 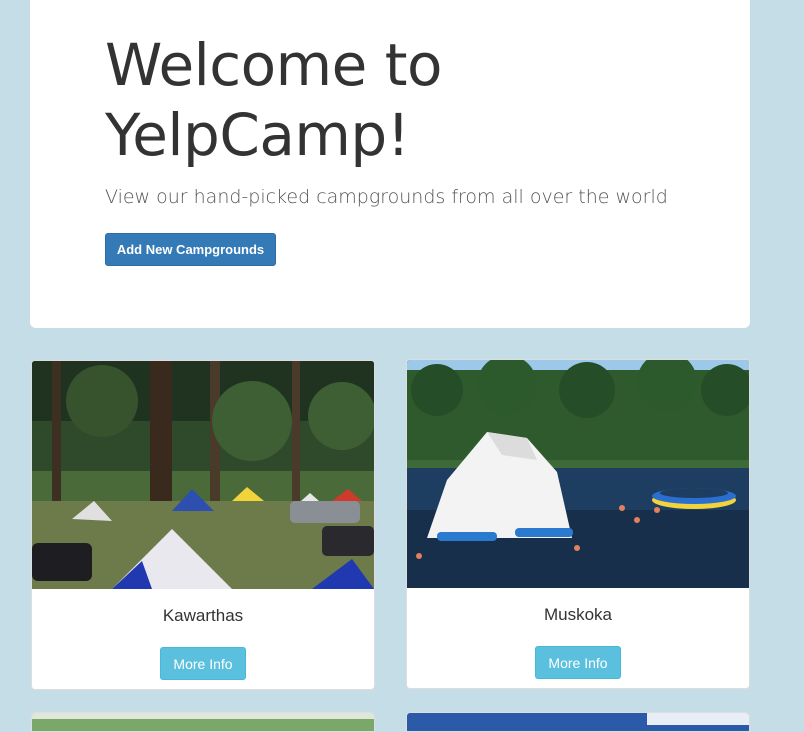 I want to click on add-campground-button: Add New Campgrounds, so click(x=190, y=249).